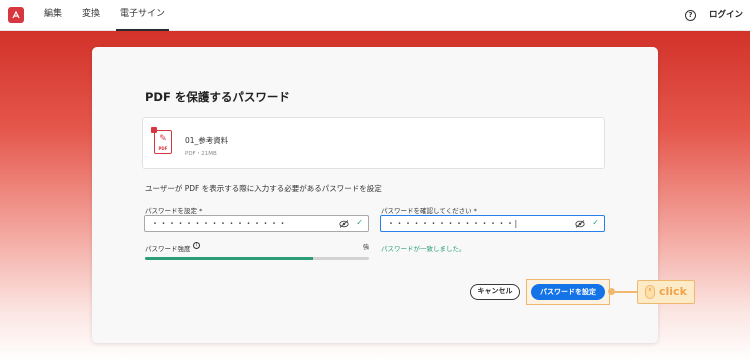  Describe the element at coordinates (429, 211) in the screenshot. I see `confirm-password-label: パスワードを確認してください *` at that location.